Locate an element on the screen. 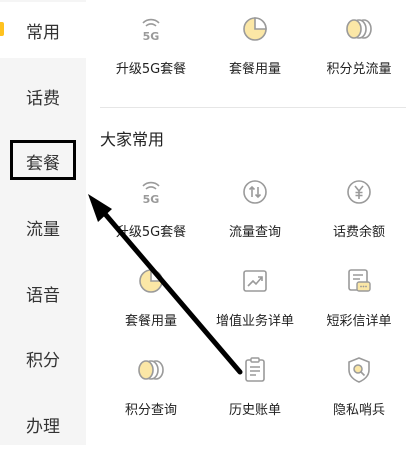 Image resolution: width=415 pixels, height=452 pixels. message-icon is located at coordinates (359, 281).